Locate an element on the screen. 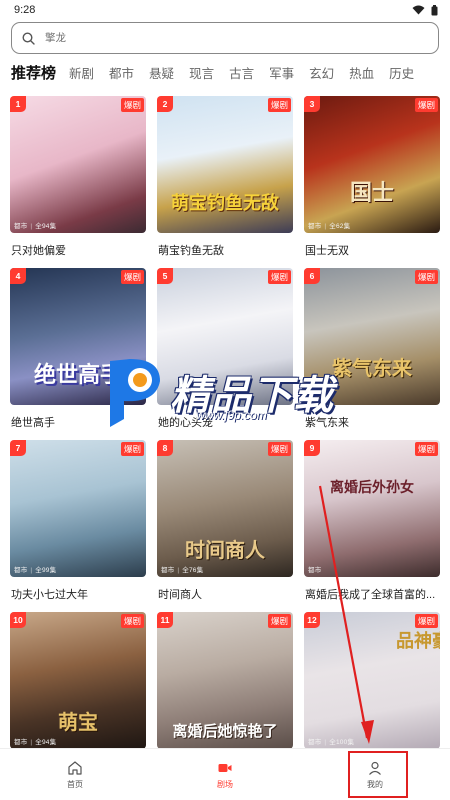  poster-text: 紫气东来 is located at coordinates (372, 369).